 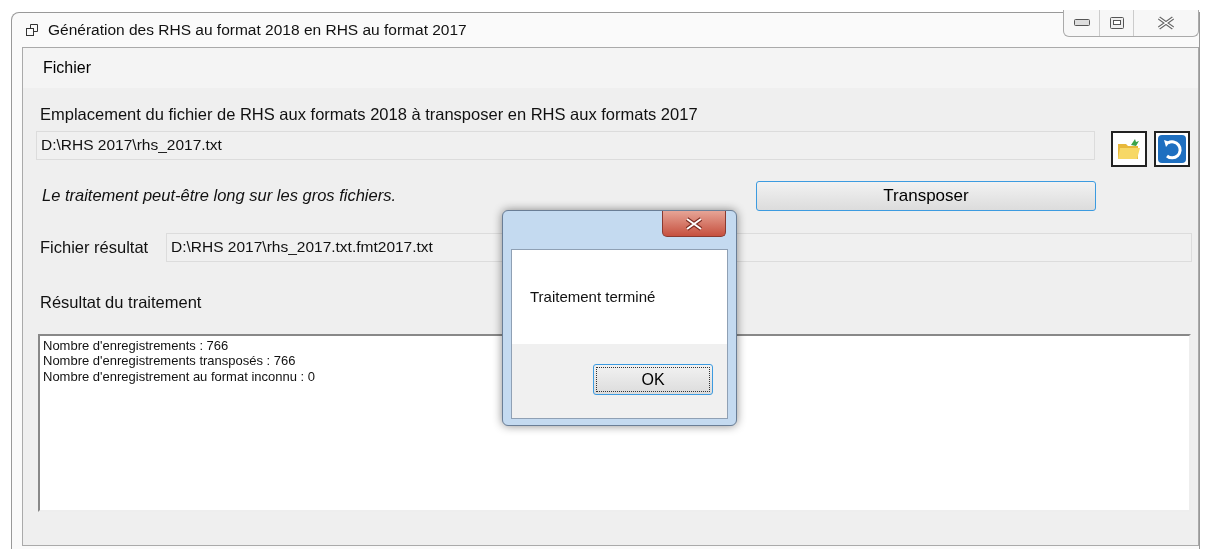 I want to click on window-title: Génération des RHS au format 2018 en RHS au format 2017, so click(x=257, y=30).